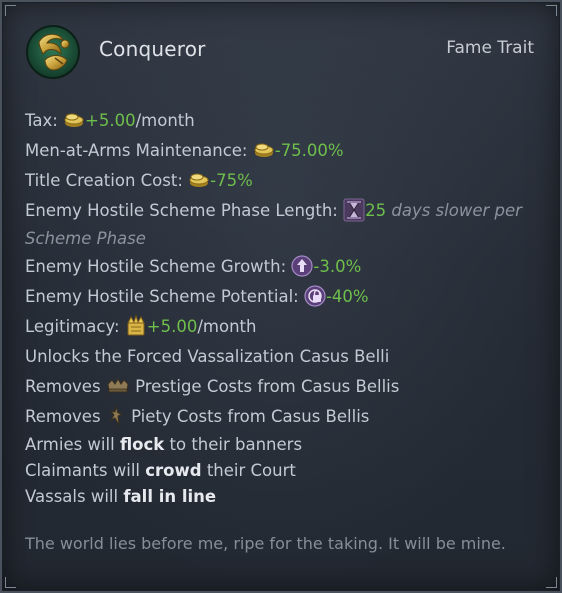 The height and width of the screenshot is (593, 562). Describe the element at coordinates (142, 444) in the screenshot. I see `effect-emphasis: flock` at that location.